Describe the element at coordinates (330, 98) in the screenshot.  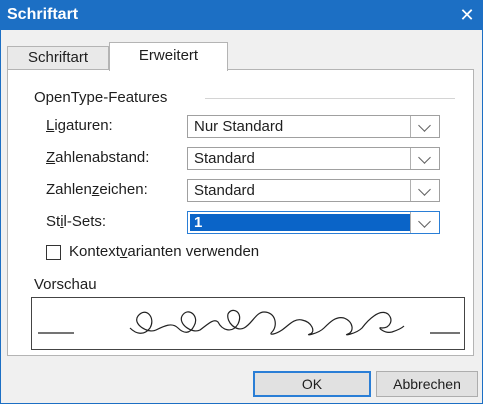
I see `group-divider` at that location.